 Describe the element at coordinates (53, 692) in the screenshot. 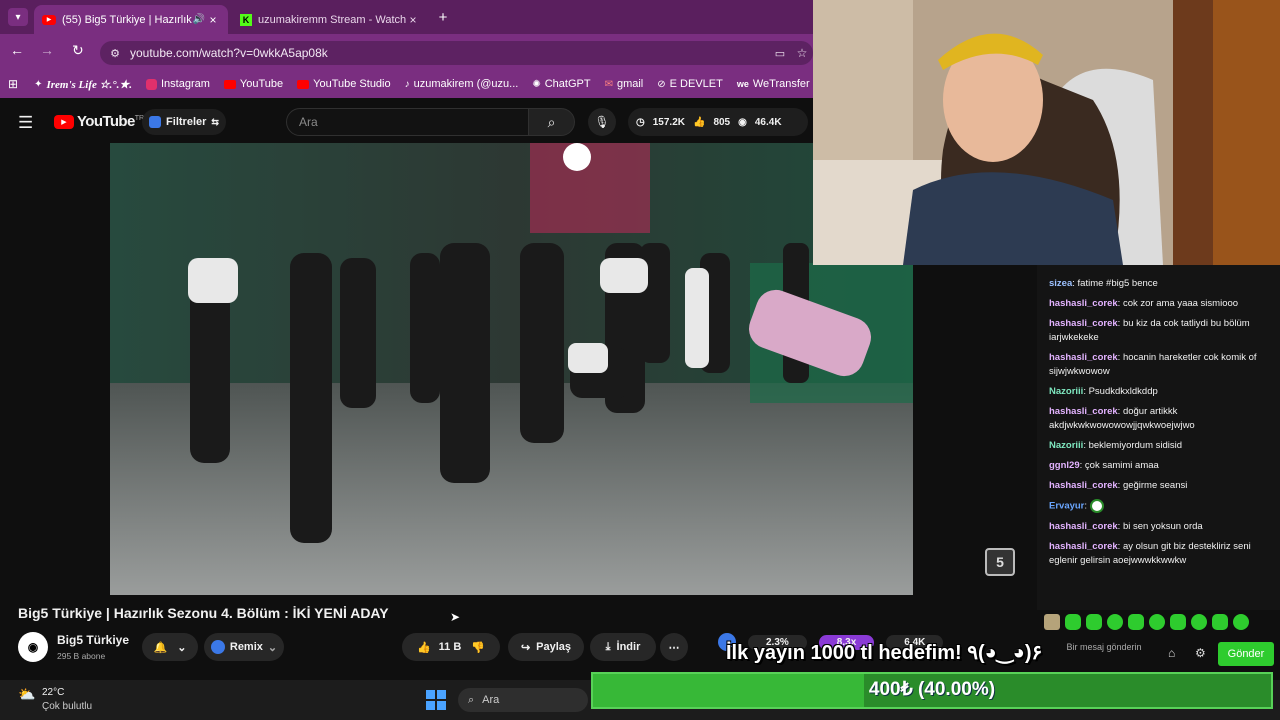

I see `weather-temp: 22°C` at that location.